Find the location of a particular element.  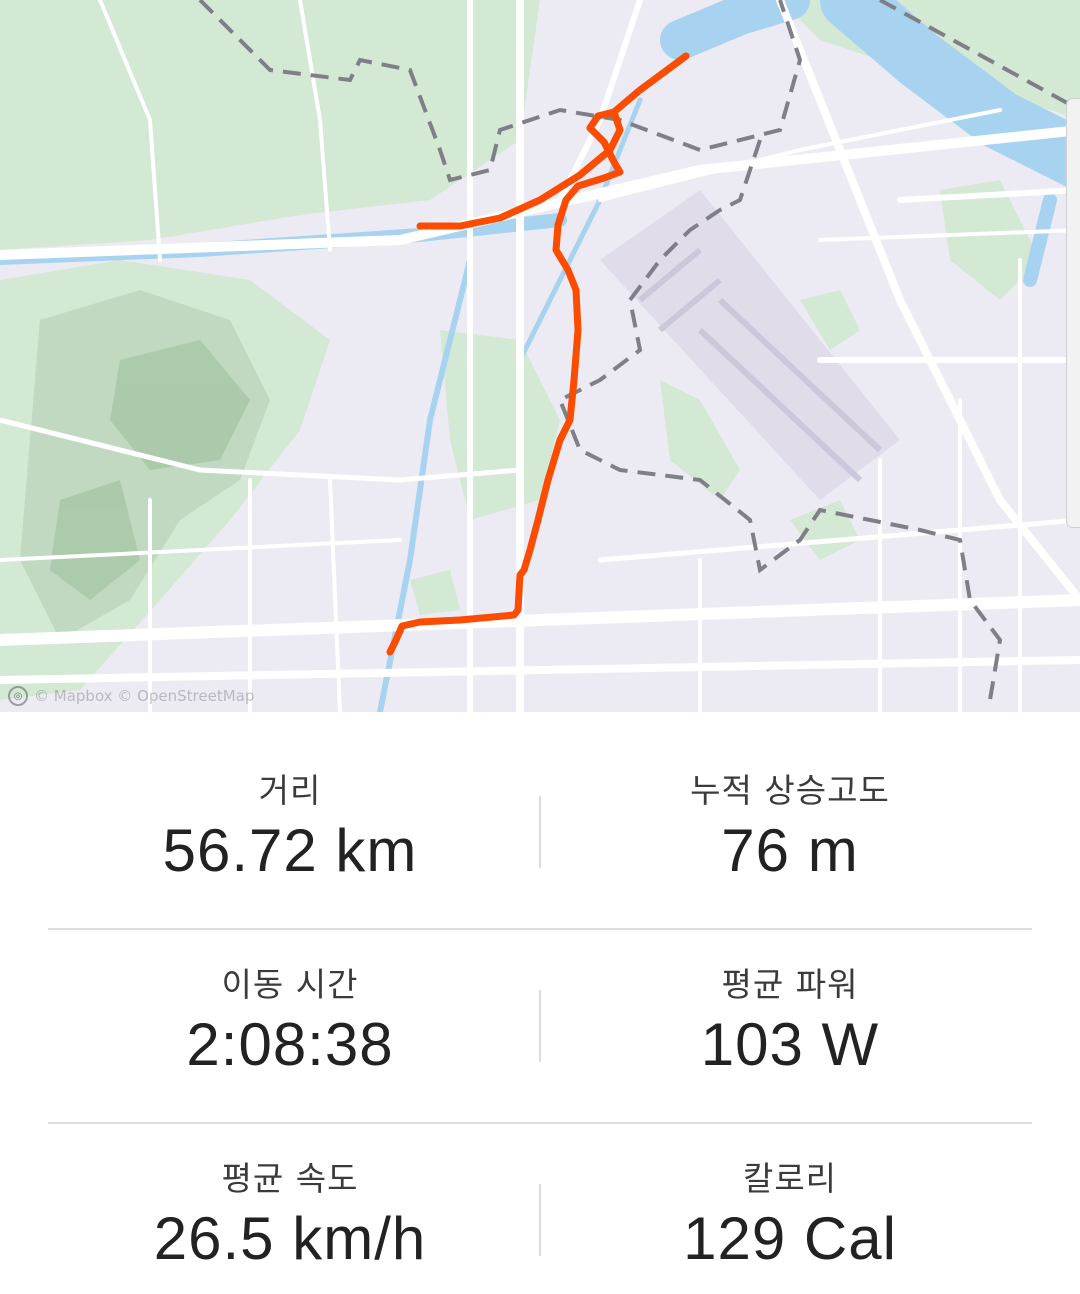

stat-distance: 거리 56.72 km is located at coordinates (290, 809).